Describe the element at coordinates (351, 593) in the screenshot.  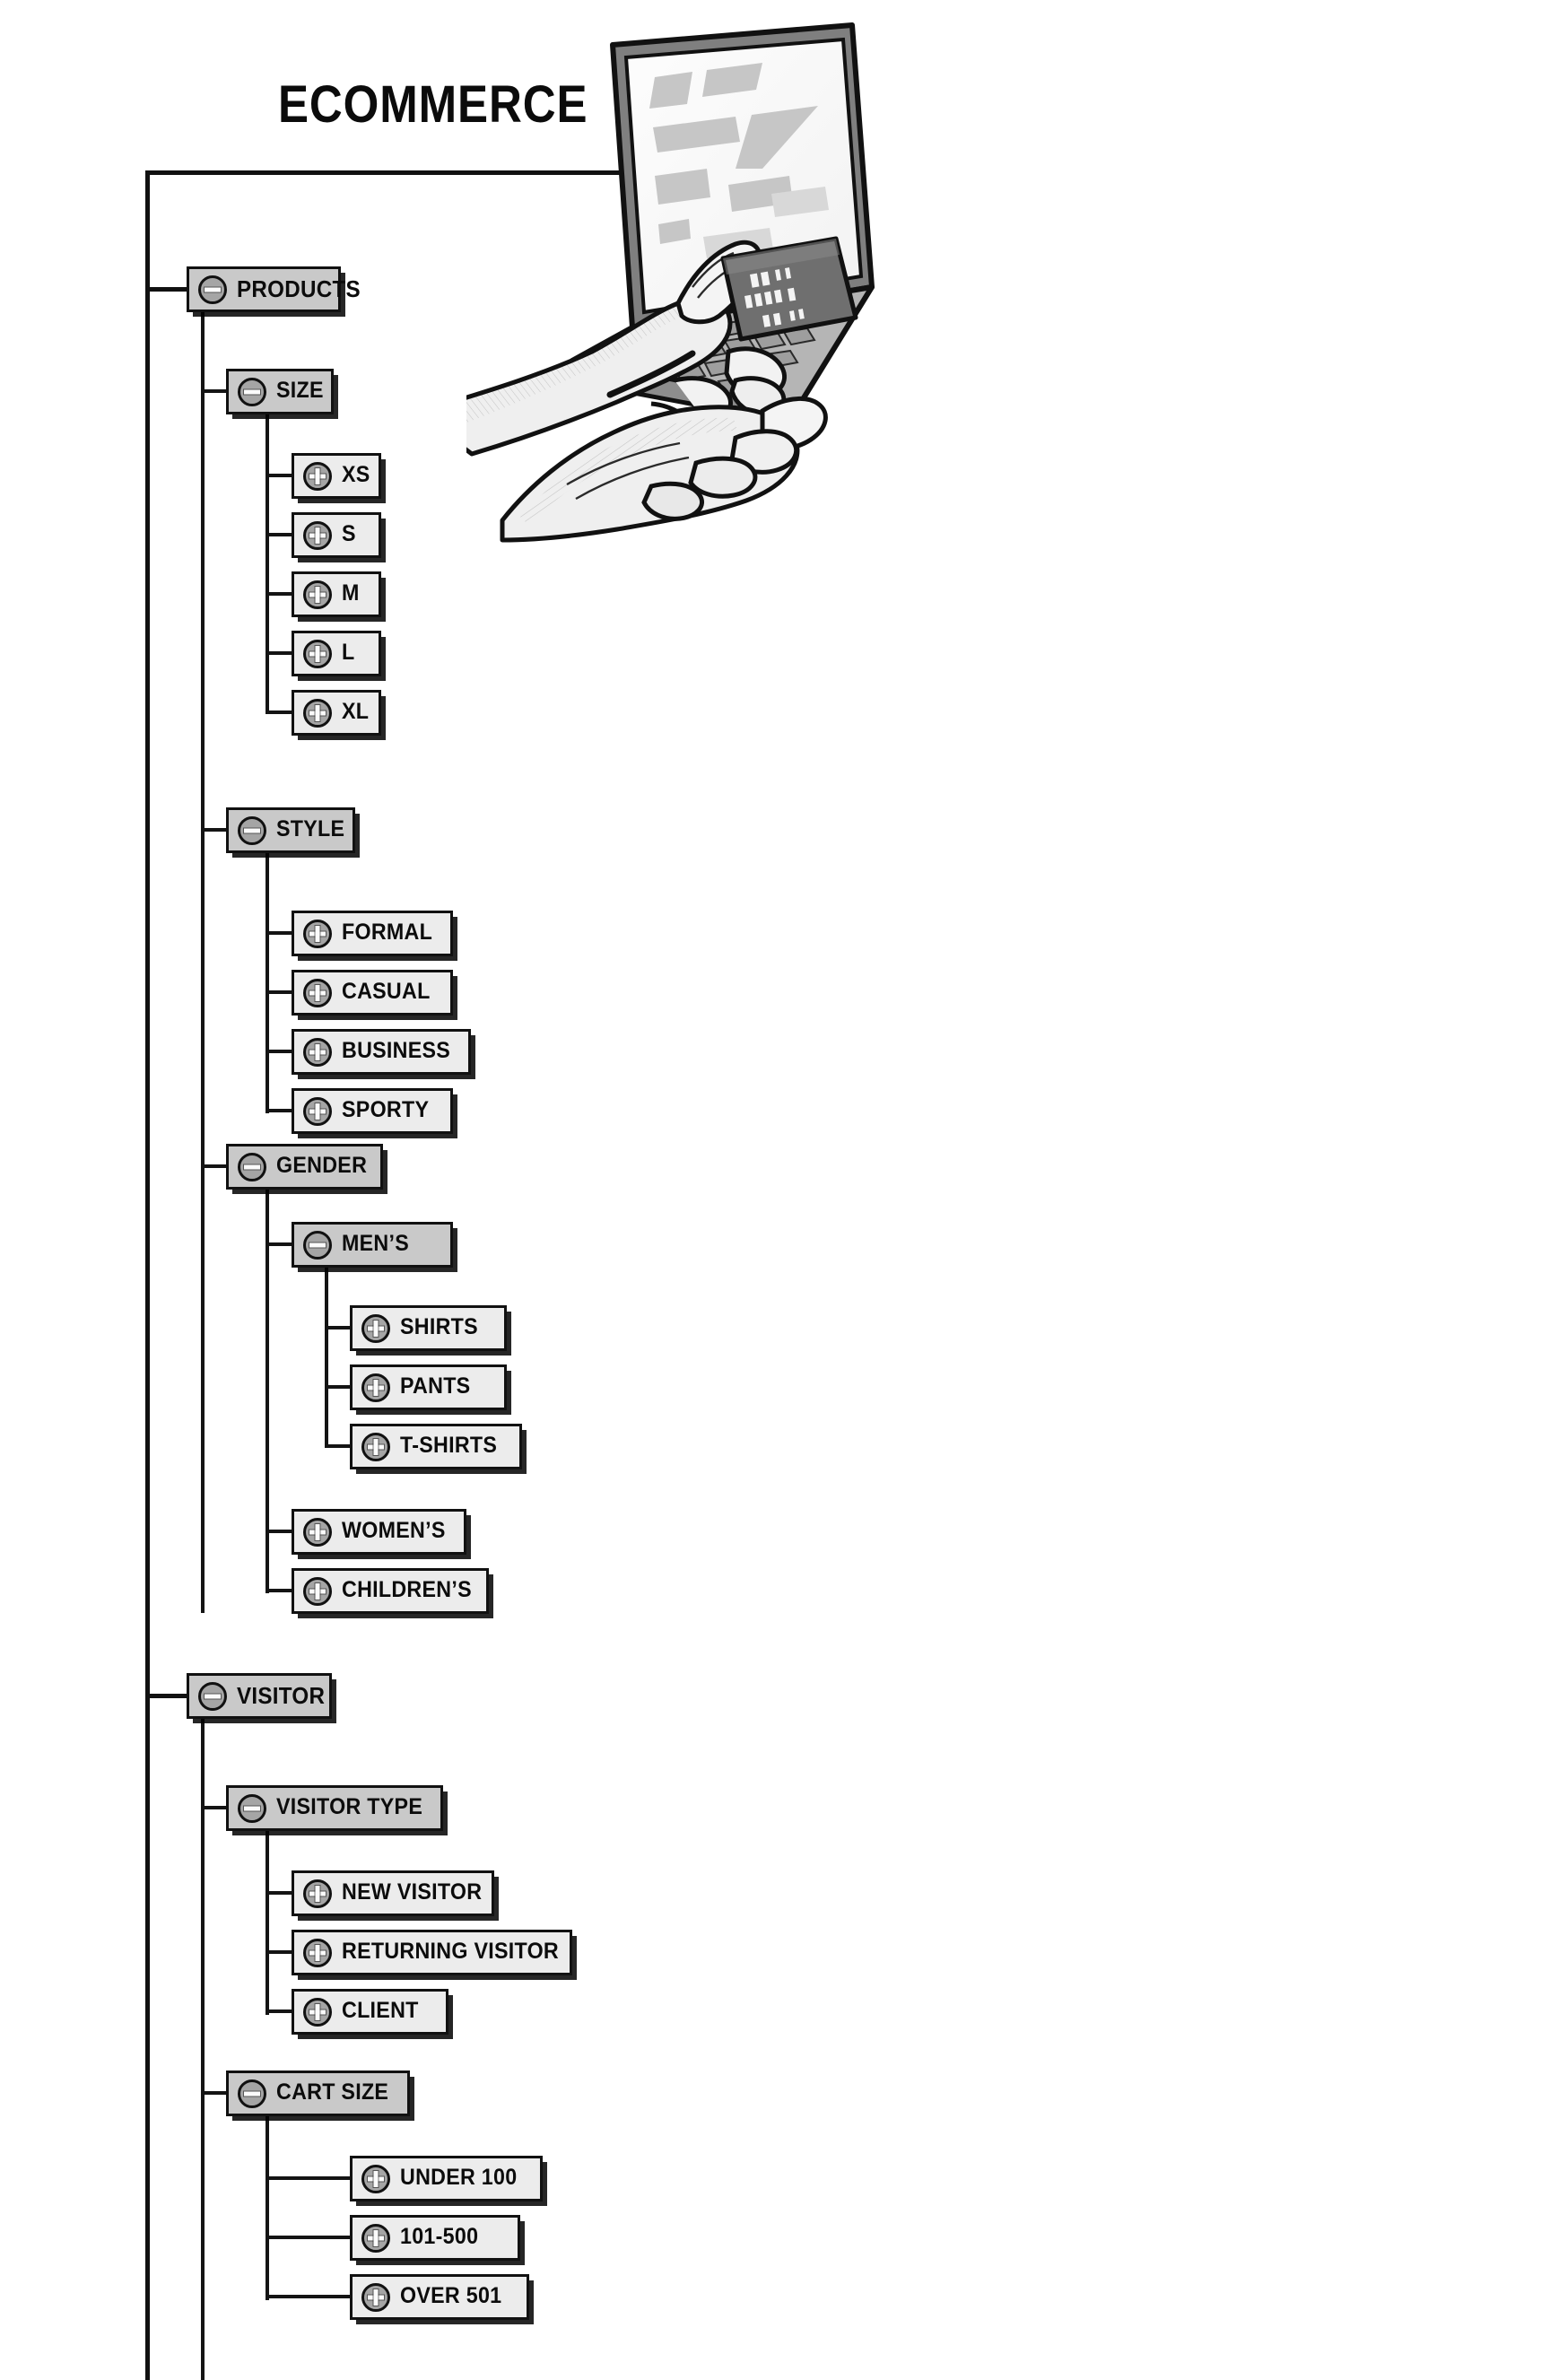
I see `tree-node-label: M` at that location.